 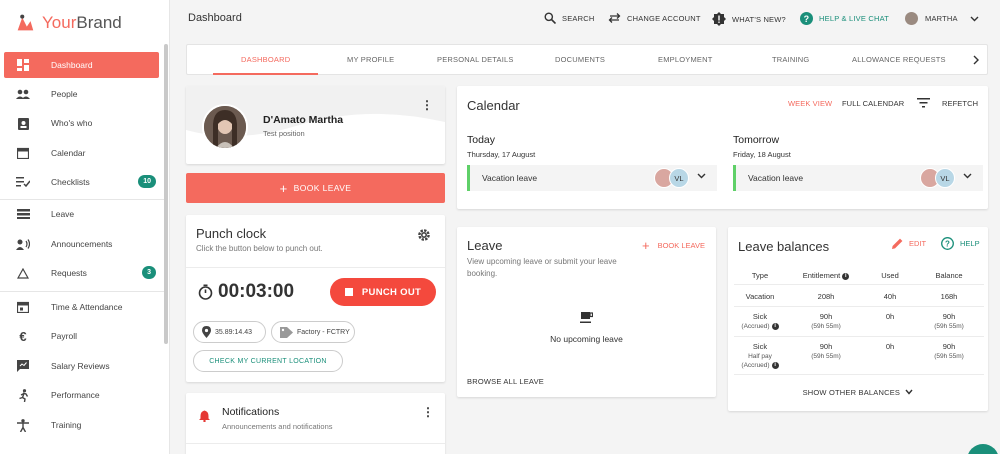 What do you see at coordinates (427, 105) in the screenshot?
I see `profile-more-icon: ⋮` at bounding box center [427, 105].